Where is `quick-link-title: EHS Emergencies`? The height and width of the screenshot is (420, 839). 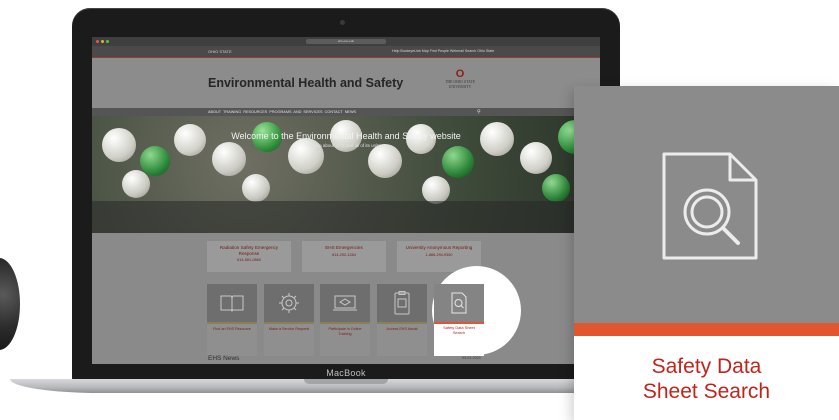 quick-link-title: EHS Emergencies is located at coordinates (344, 247).